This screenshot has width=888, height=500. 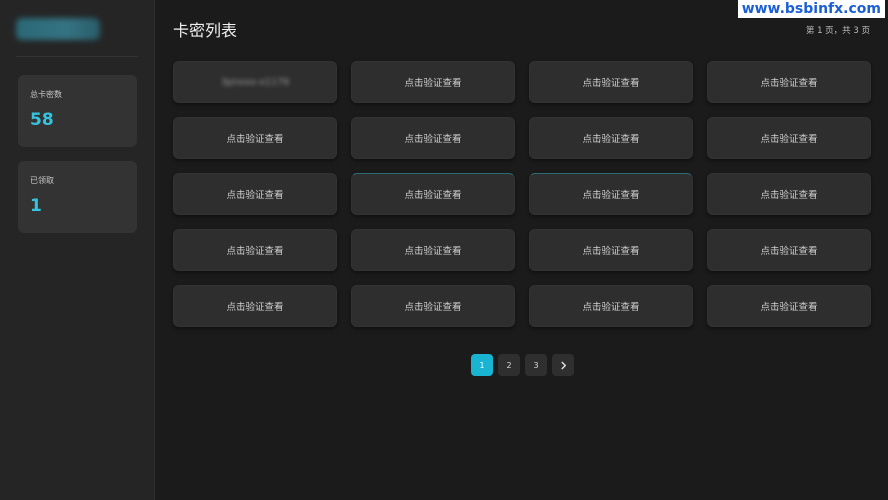 What do you see at coordinates (46, 94) in the screenshot?
I see `stat-label: 总卡密数` at bounding box center [46, 94].